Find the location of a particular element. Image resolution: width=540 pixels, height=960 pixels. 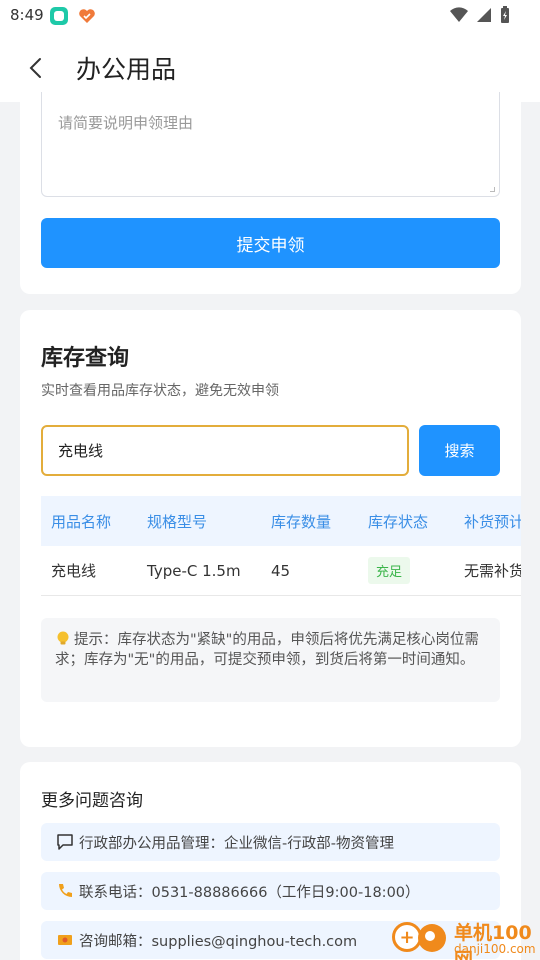

table-header: 用品名称 规格型号 库存数量 库存状态 补货预计 is located at coordinates (281, 521).